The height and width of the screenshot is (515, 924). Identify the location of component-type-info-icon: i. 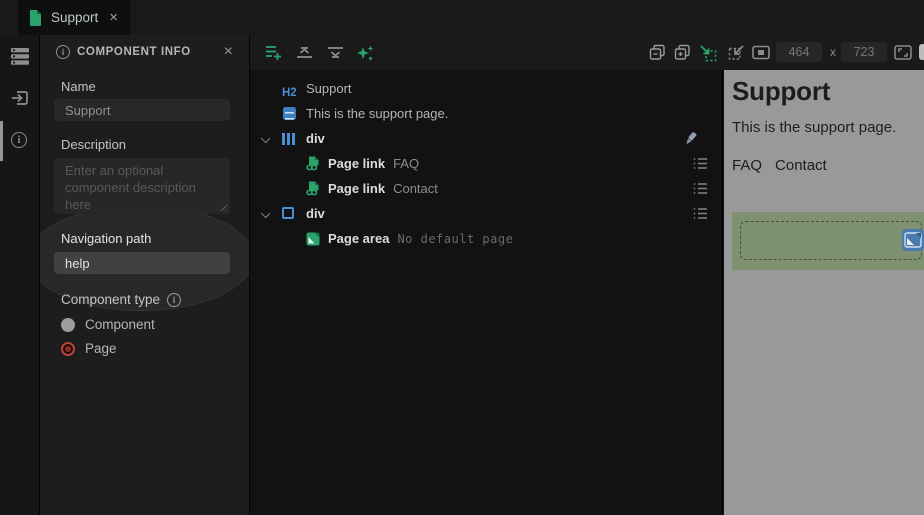
(174, 299).